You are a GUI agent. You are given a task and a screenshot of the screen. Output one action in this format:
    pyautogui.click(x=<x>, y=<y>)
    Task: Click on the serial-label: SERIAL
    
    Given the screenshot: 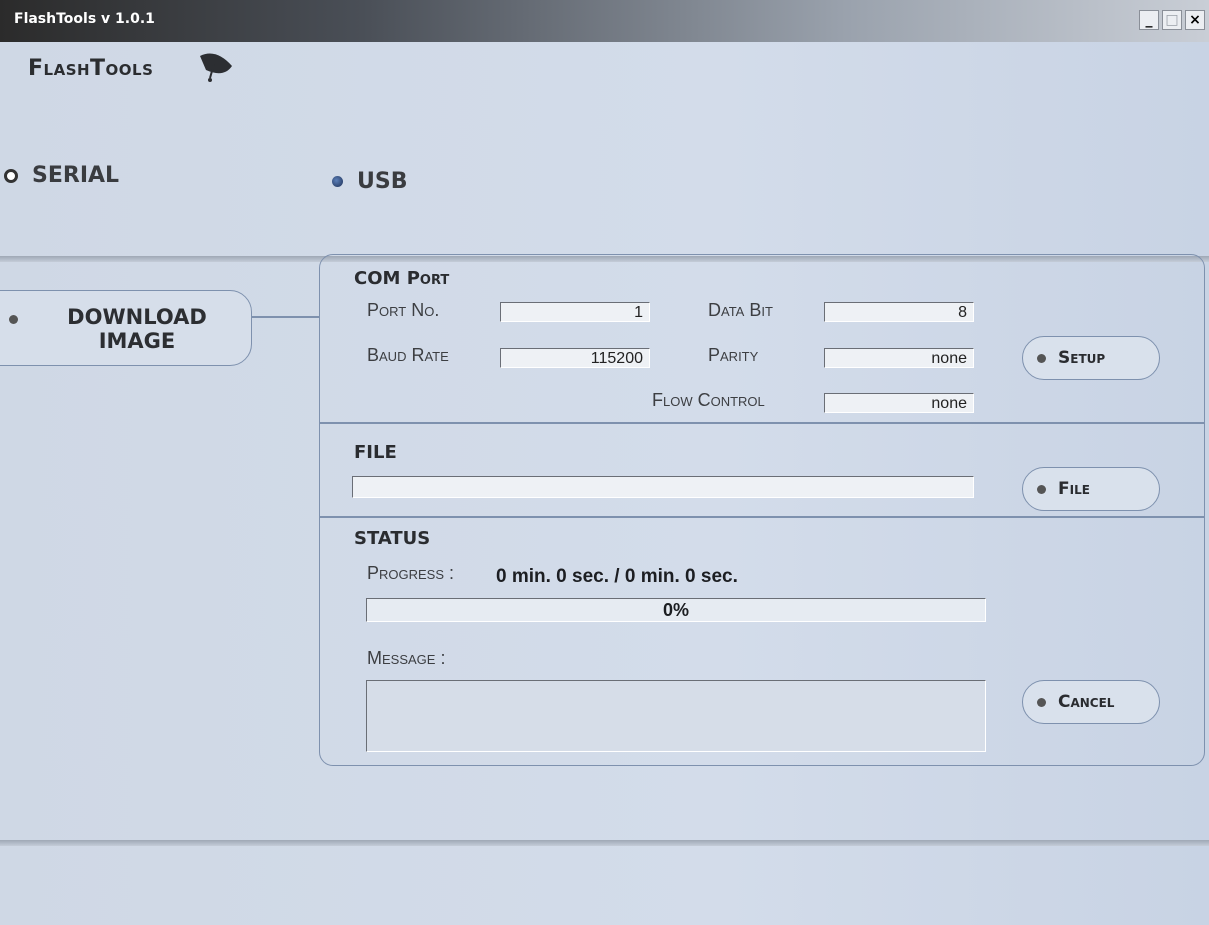 What is the action you would take?
    pyautogui.click(x=76, y=175)
    